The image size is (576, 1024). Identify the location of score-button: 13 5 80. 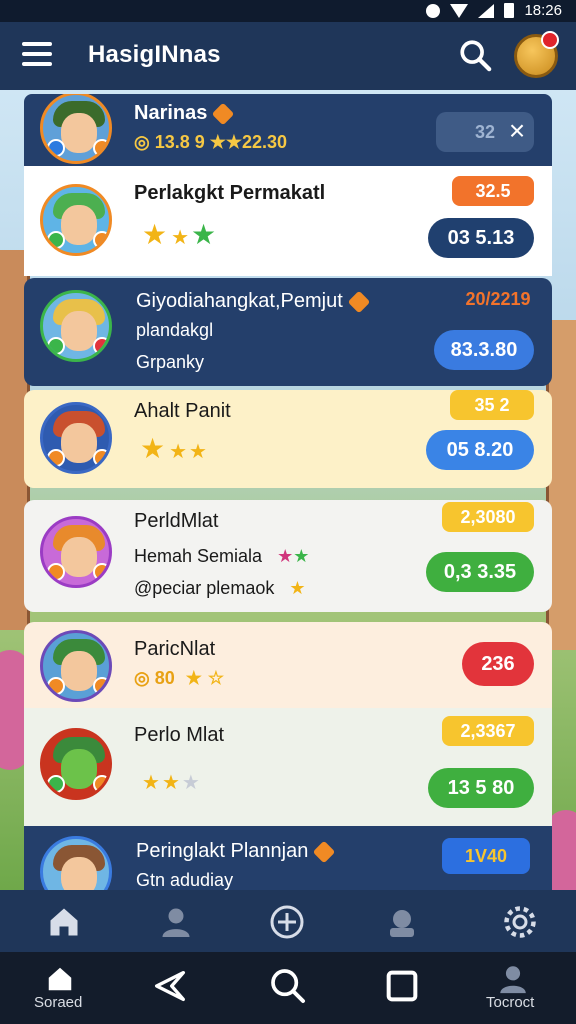
(481, 788).